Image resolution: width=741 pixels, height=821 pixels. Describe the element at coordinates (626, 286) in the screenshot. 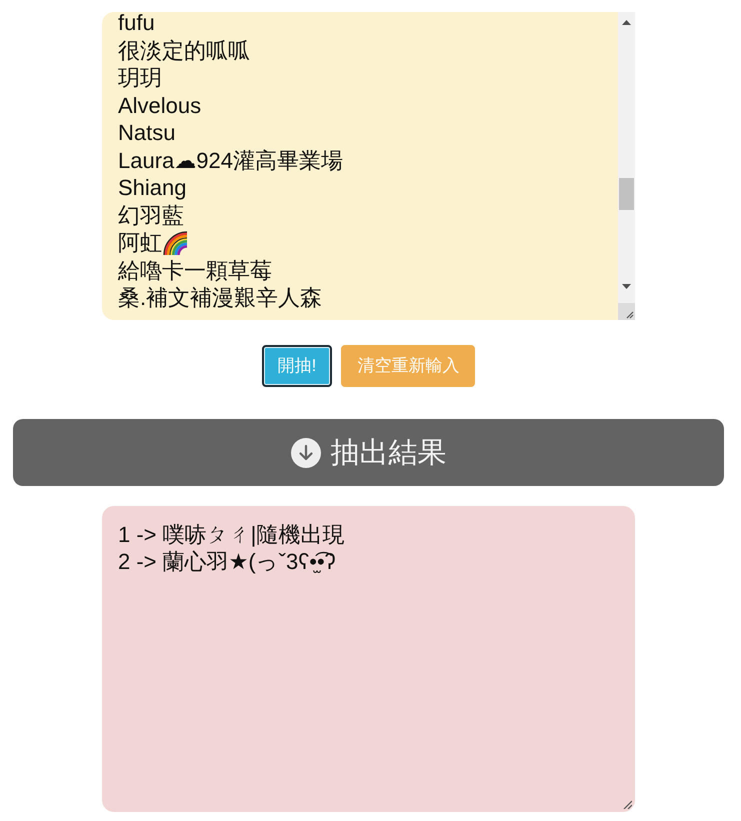

I see `scroll-down-icon` at that location.